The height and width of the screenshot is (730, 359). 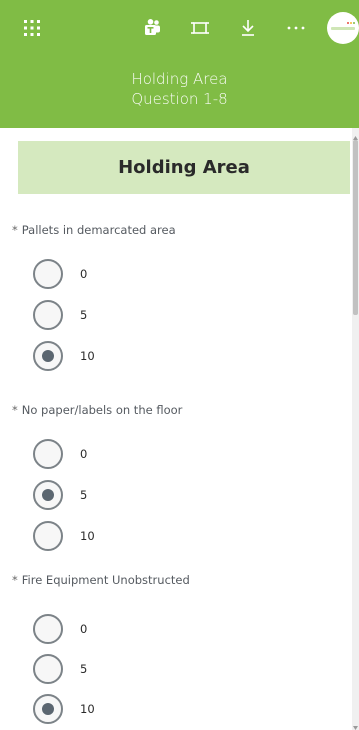 What do you see at coordinates (200, 28) in the screenshot?
I see `fit-screen-icon` at bounding box center [200, 28].